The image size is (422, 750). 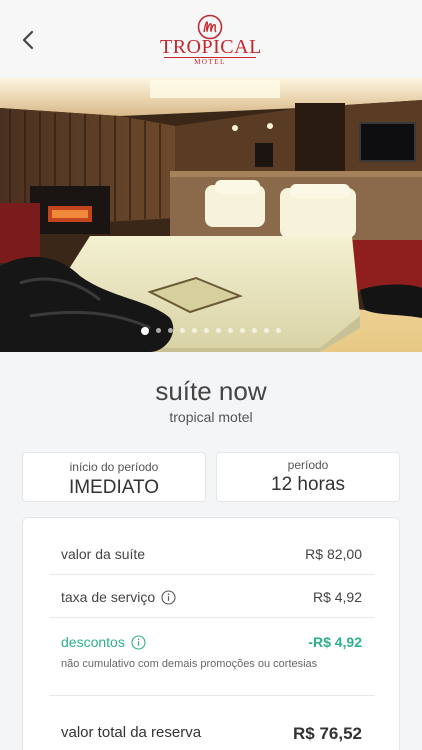 I want to click on app-header: TROPICAL MOTEL, so click(x=211, y=39).